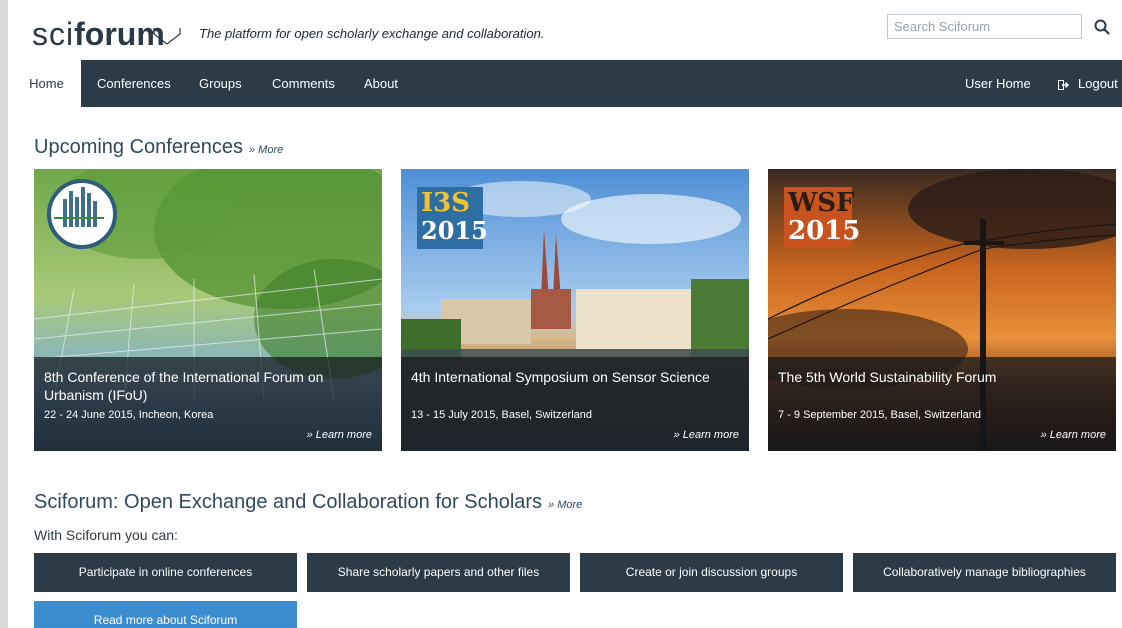 This screenshot has width=1122, height=628. What do you see at coordinates (1063, 84) in the screenshot?
I see `logout-icon` at bounding box center [1063, 84].